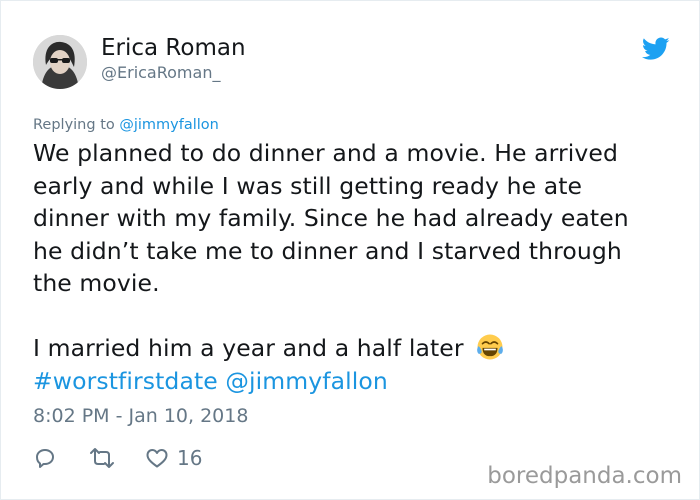 This screenshot has width=700, height=500. What do you see at coordinates (490, 347) in the screenshot?
I see `tears-of-joy-emoji-icon` at bounding box center [490, 347].